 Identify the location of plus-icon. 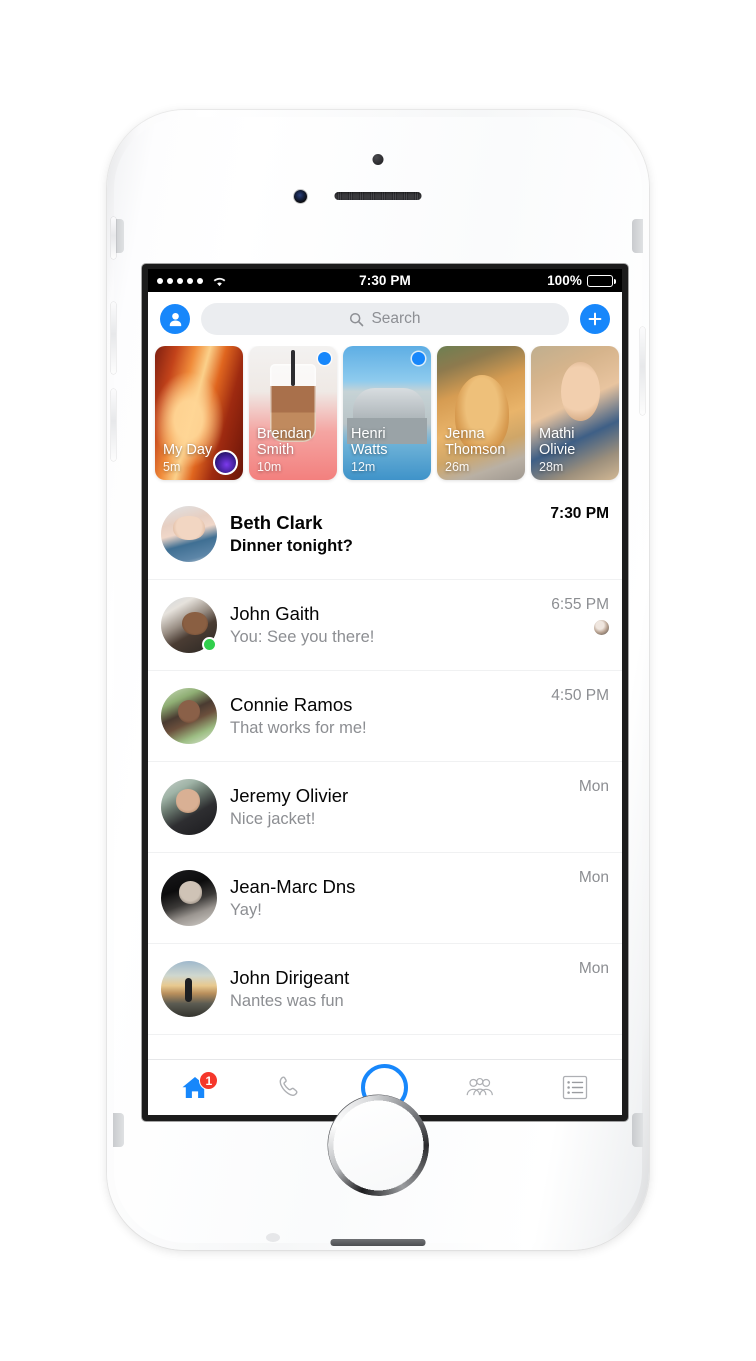
(595, 319).